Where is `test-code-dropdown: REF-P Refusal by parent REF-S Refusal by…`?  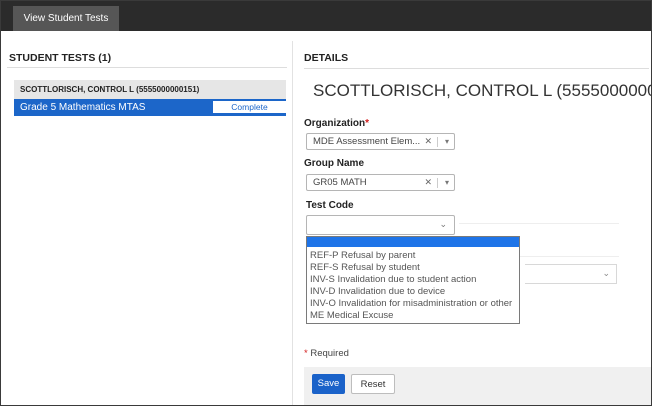
test-code-dropdown: REF-P Refusal by parent REF-S Refusal by… is located at coordinates (413, 280).